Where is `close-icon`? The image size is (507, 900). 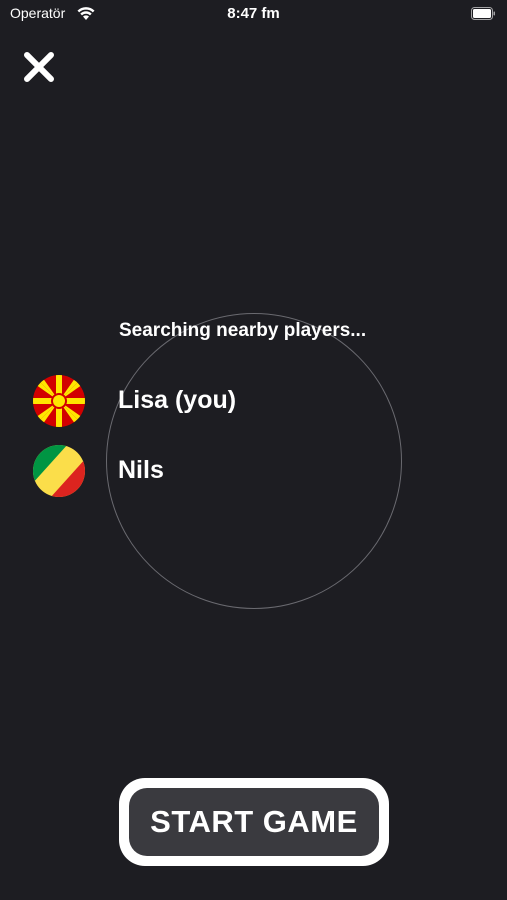
close-icon is located at coordinates (39, 67).